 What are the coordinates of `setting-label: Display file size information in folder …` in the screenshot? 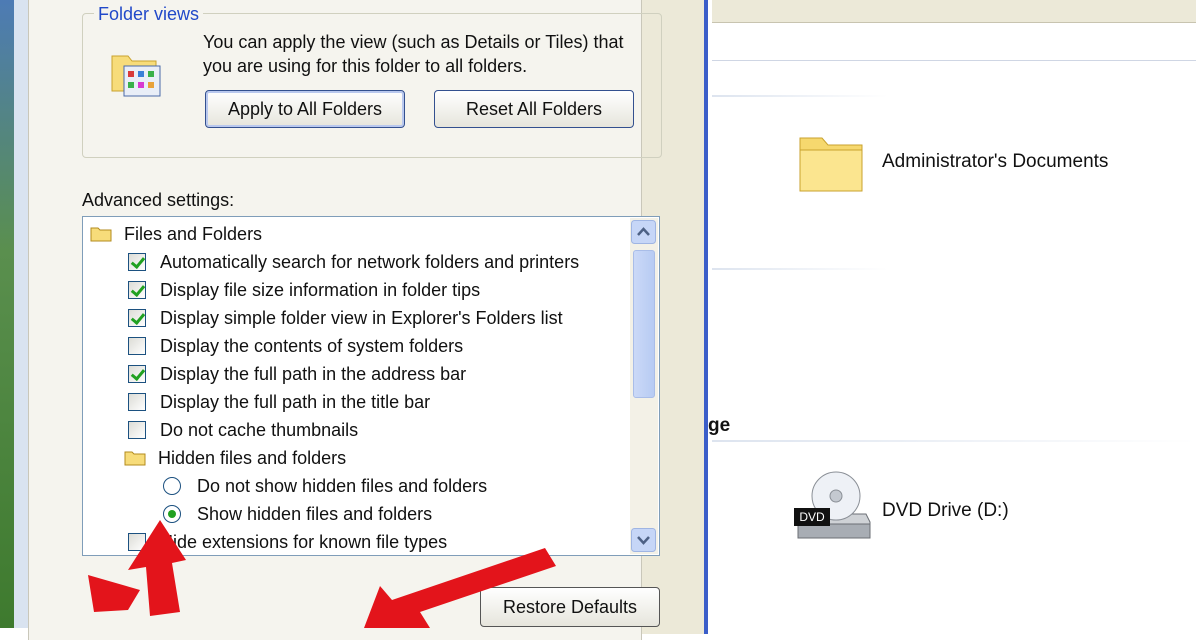 It's located at (320, 289).